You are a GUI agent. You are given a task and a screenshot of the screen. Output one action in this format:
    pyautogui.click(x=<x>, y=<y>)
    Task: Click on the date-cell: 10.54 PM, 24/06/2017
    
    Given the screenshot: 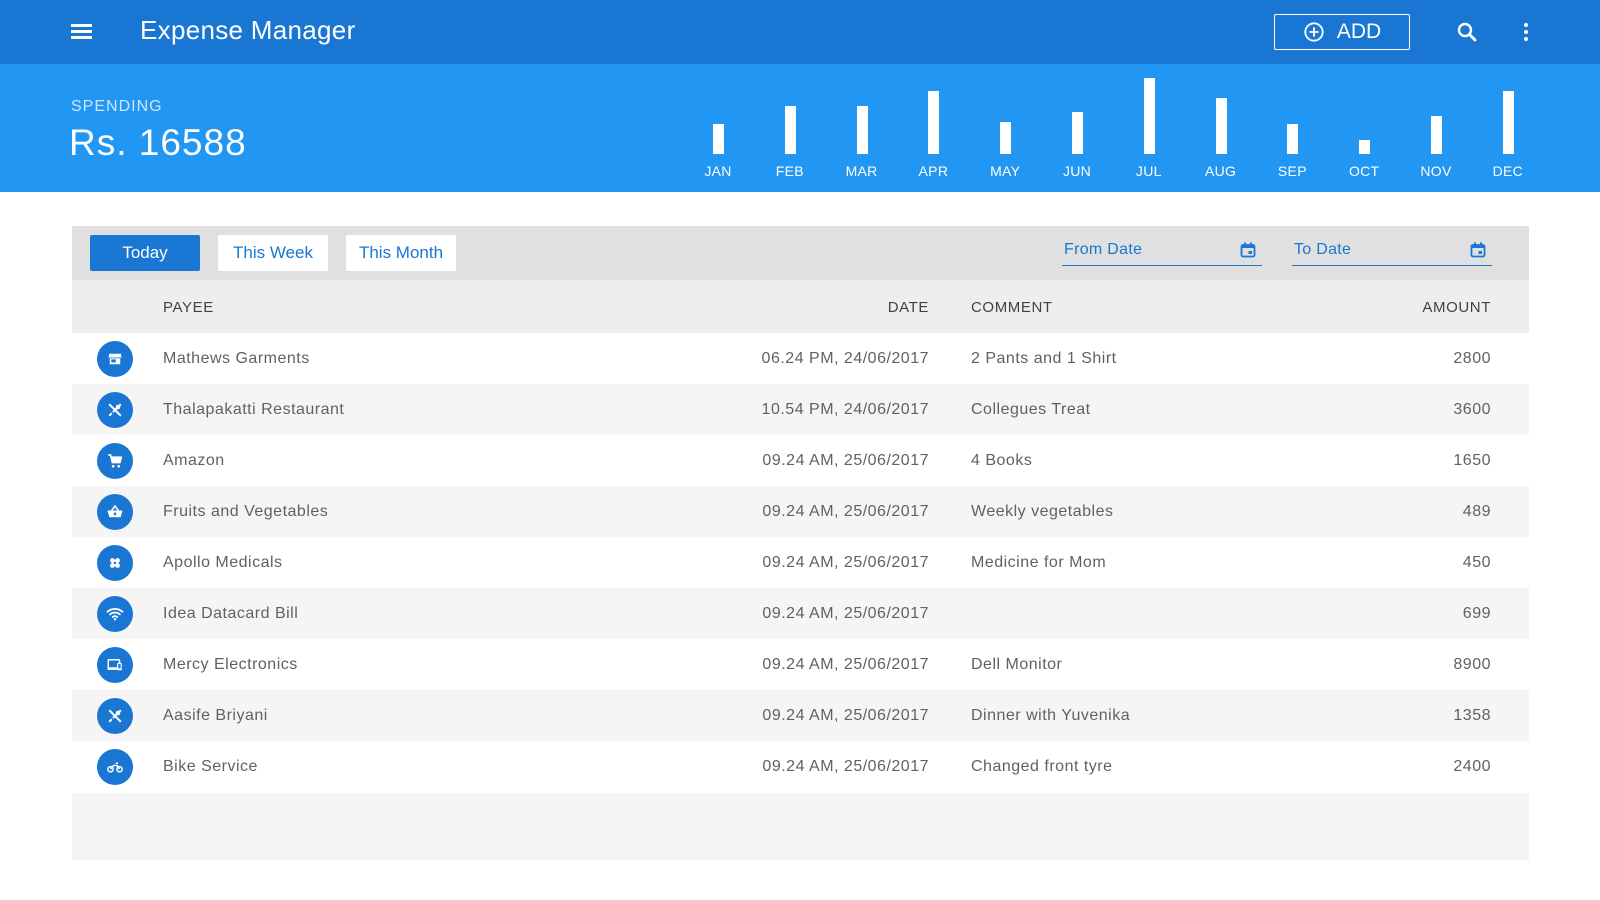 What is the action you would take?
    pyautogui.click(x=845, y=409)
    